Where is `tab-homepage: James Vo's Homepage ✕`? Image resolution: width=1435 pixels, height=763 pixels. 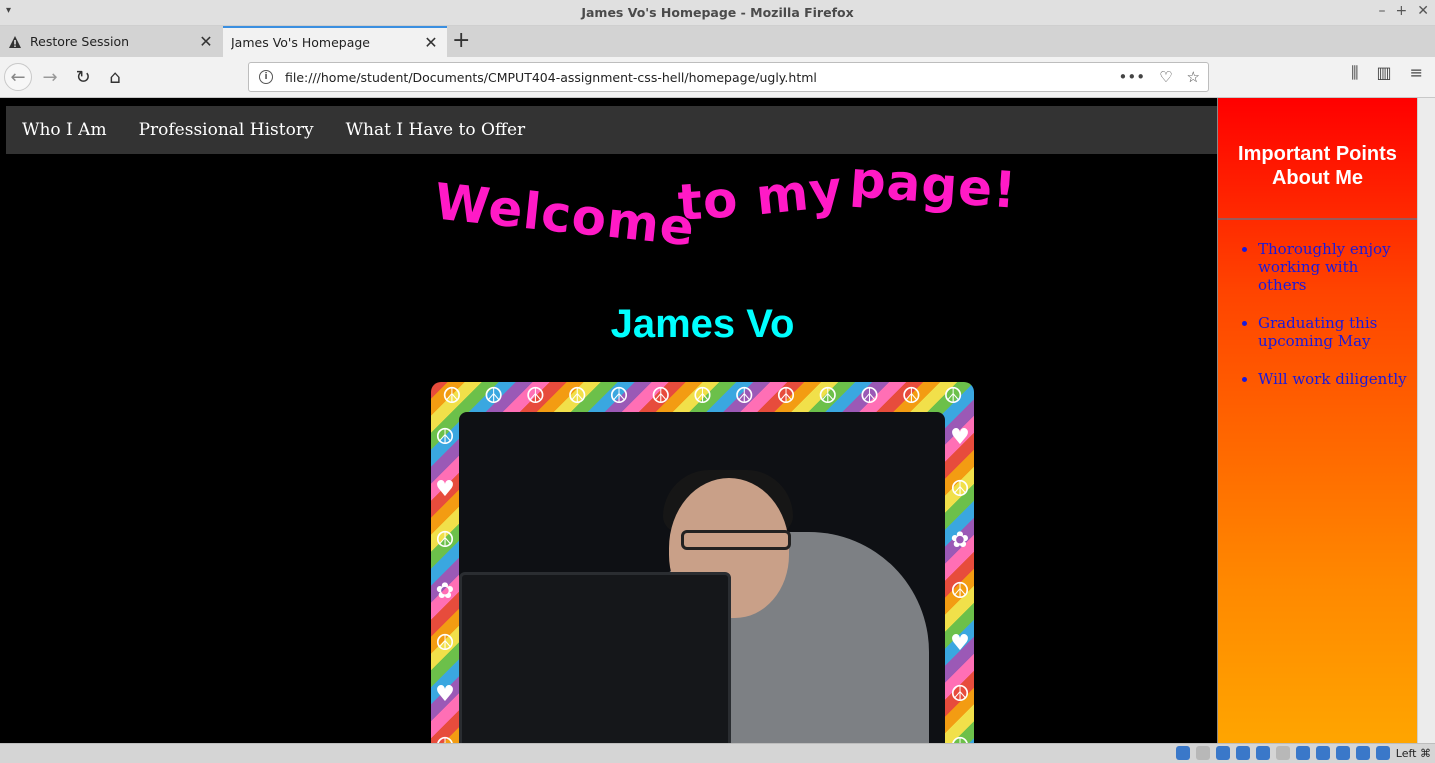
tab-homepage: James Vo's Homepage ✕ is located at coordinates (335, 41).